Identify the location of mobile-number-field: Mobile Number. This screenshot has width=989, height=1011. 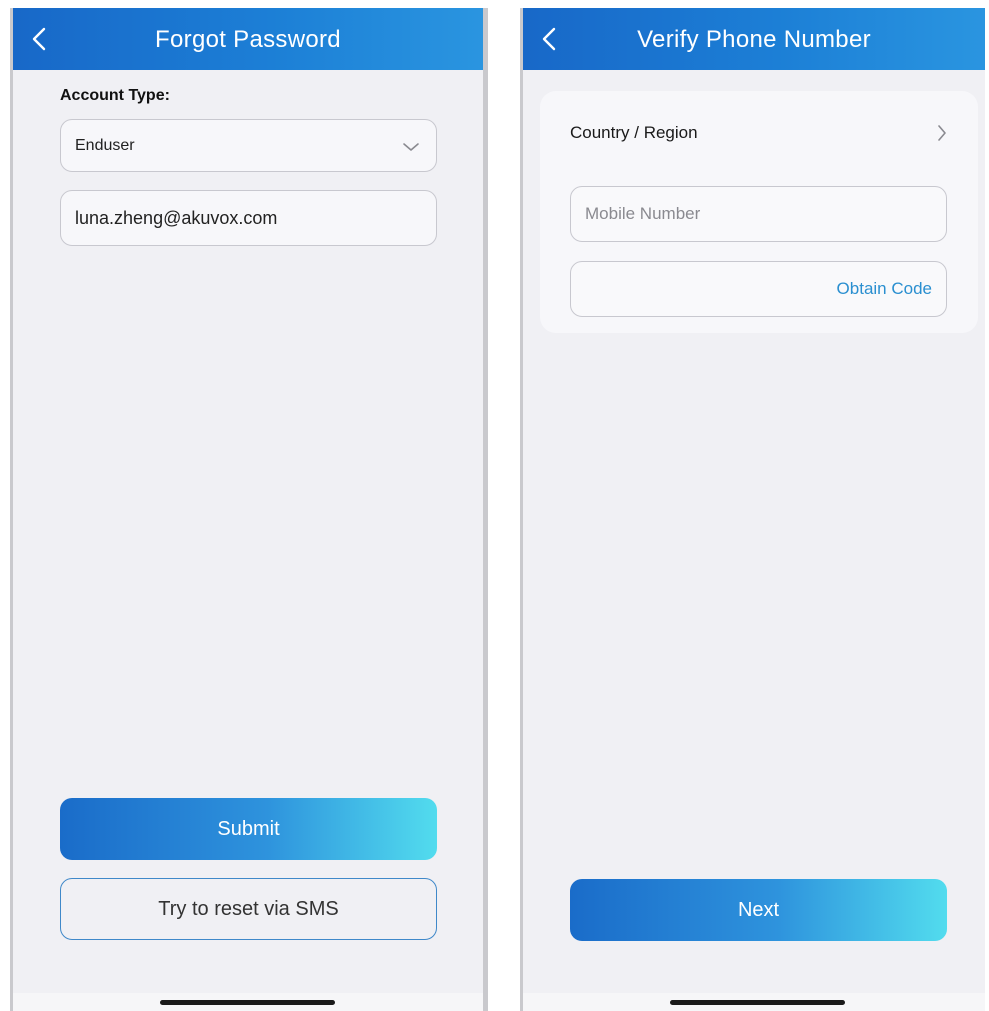
(758, 214).